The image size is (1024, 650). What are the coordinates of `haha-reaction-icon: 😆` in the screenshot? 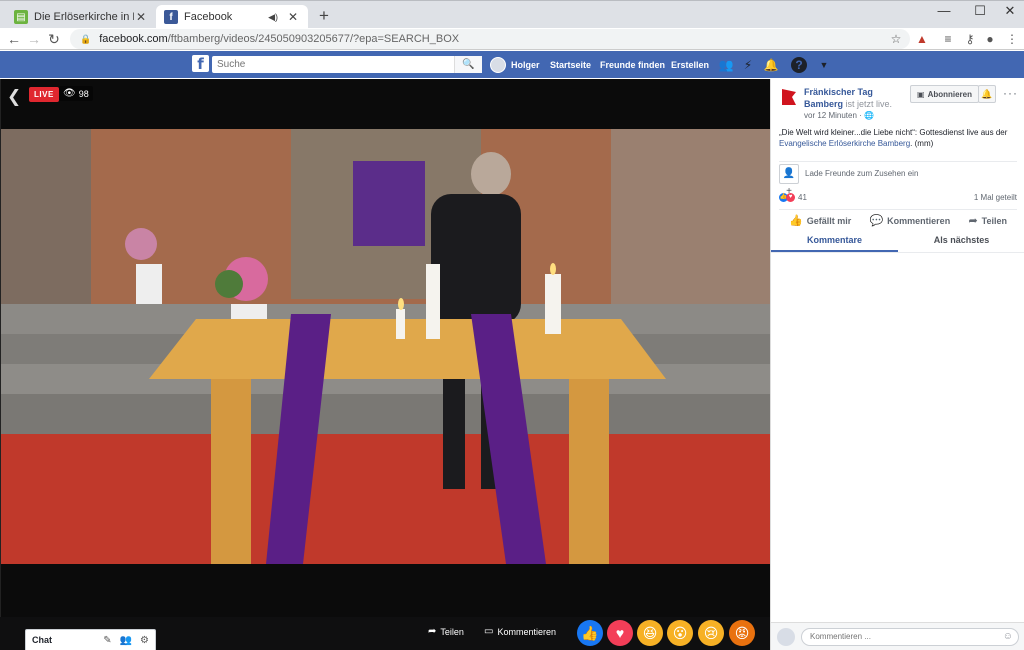 It's located at (650, 633).